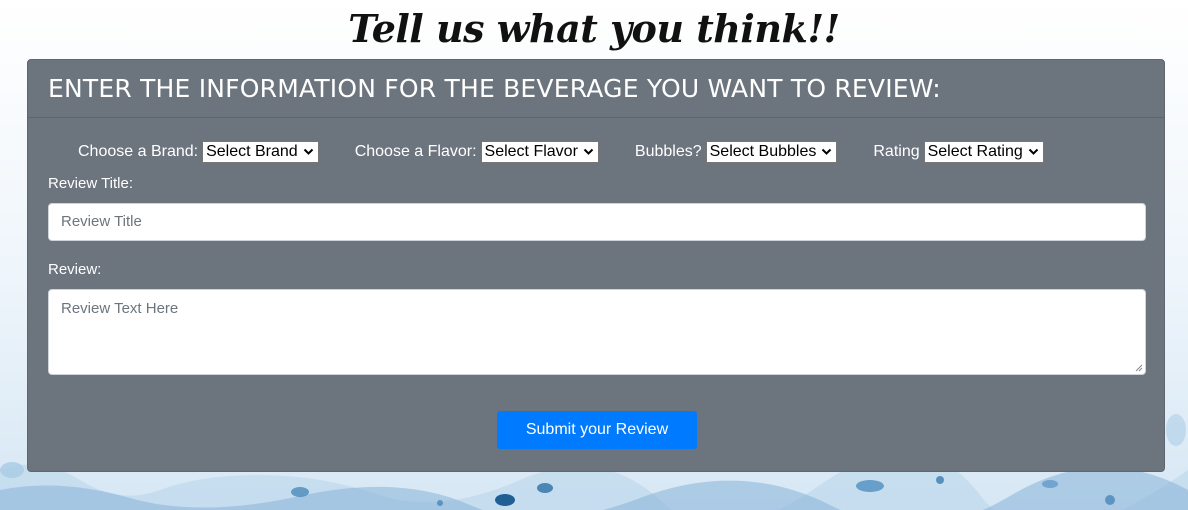  What do you see at coordinates (668, 151) in the screenshot?
I see `bubbles-label: Bubbles?` at bounding box center [668, 151].